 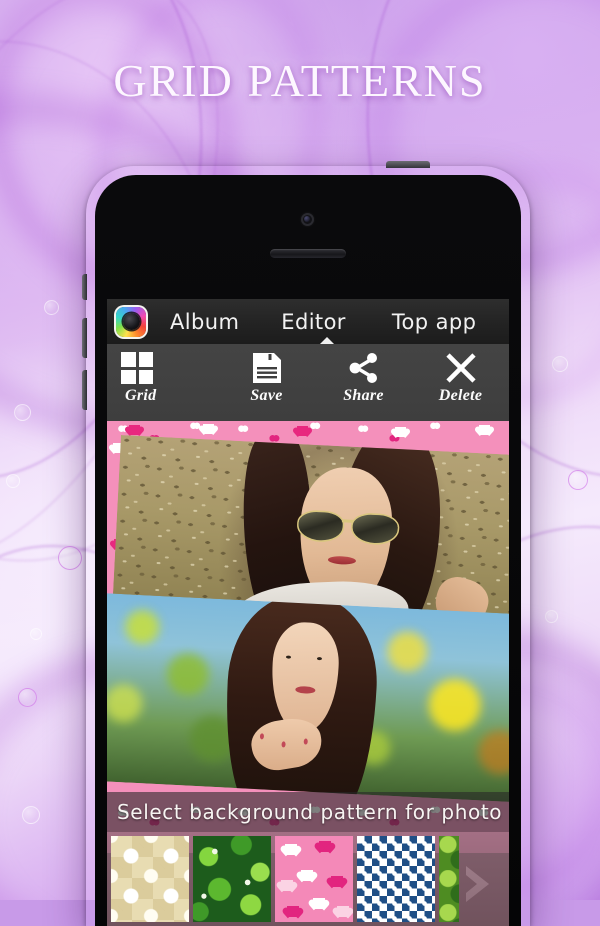 What do you see at coordinates (136, 324) in the screenshot?
I see `lens-dot-icon` at bounding box center [136, 324].